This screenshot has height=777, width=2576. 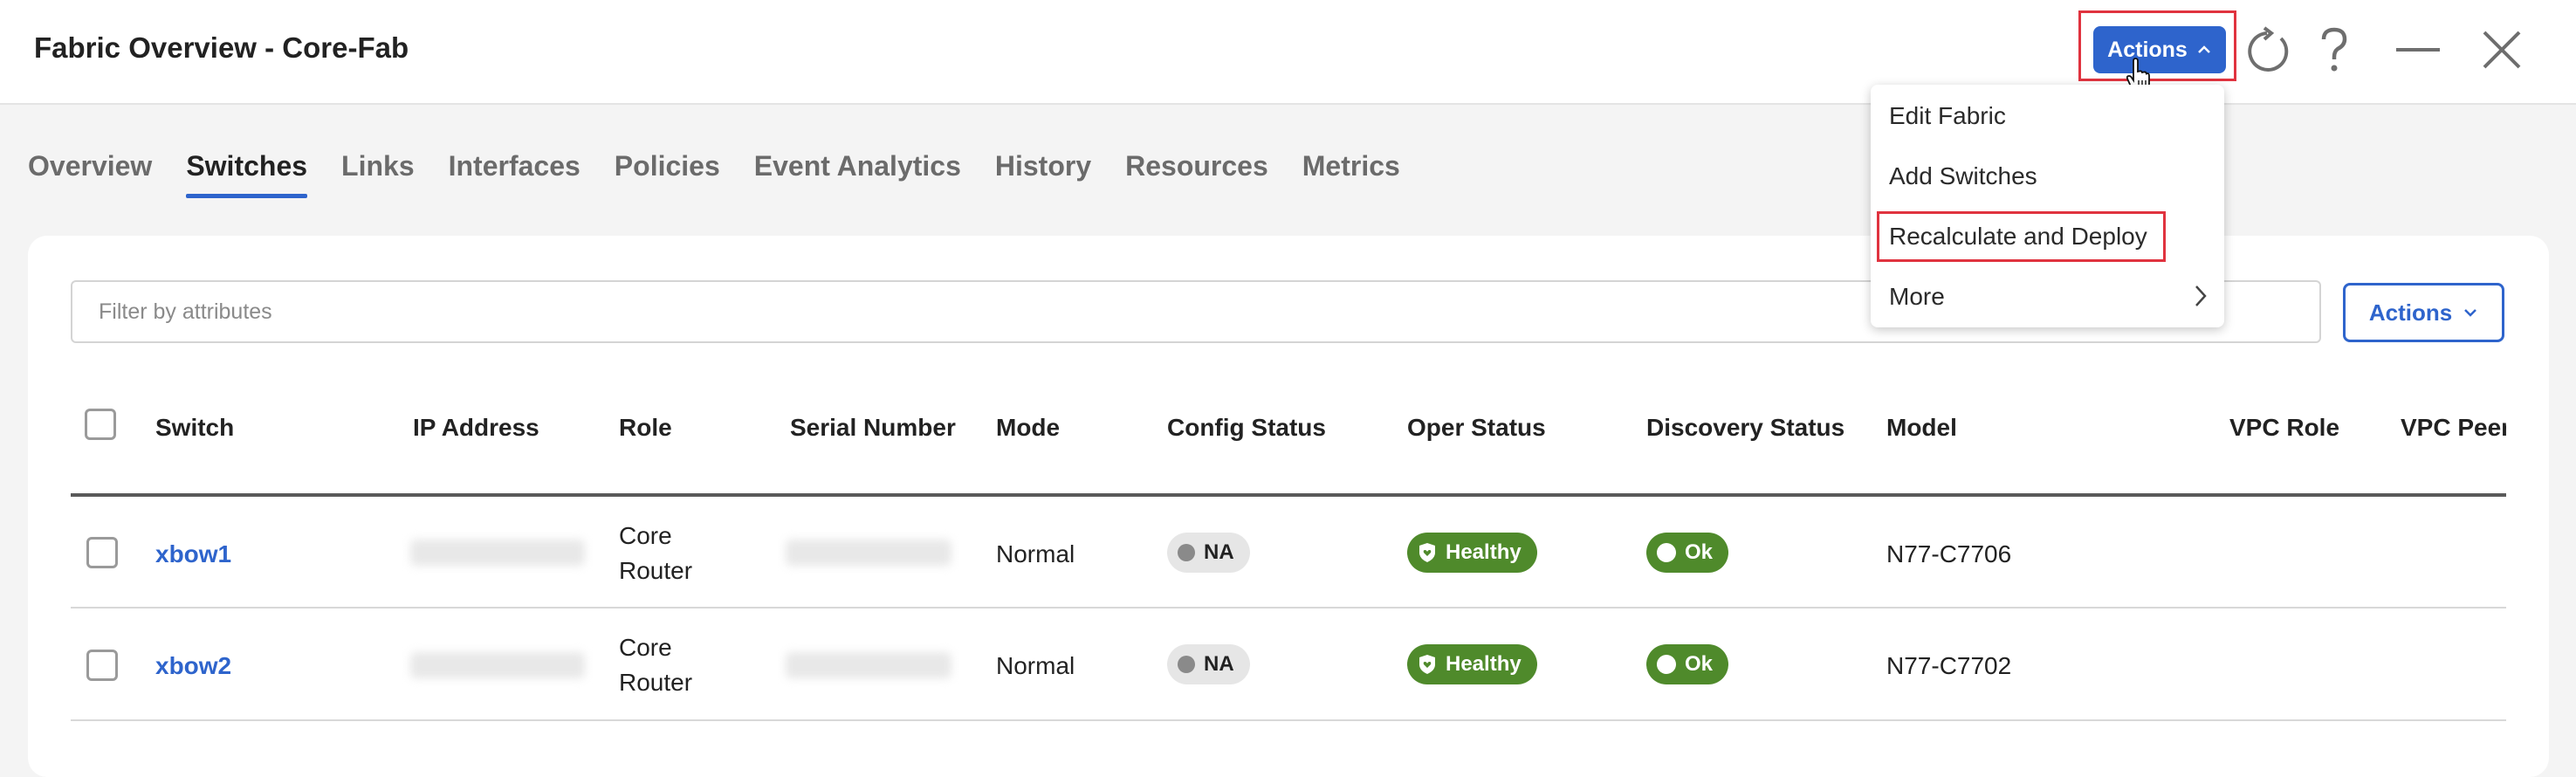 I want to click on col-vpc-peer-clip: VPC Peer, so click(x=2454, y=428).